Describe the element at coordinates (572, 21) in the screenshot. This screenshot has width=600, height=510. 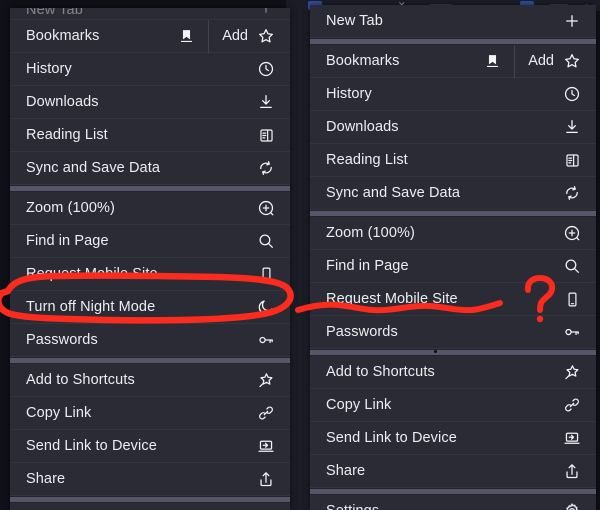
I see `plus-icon` at that location.